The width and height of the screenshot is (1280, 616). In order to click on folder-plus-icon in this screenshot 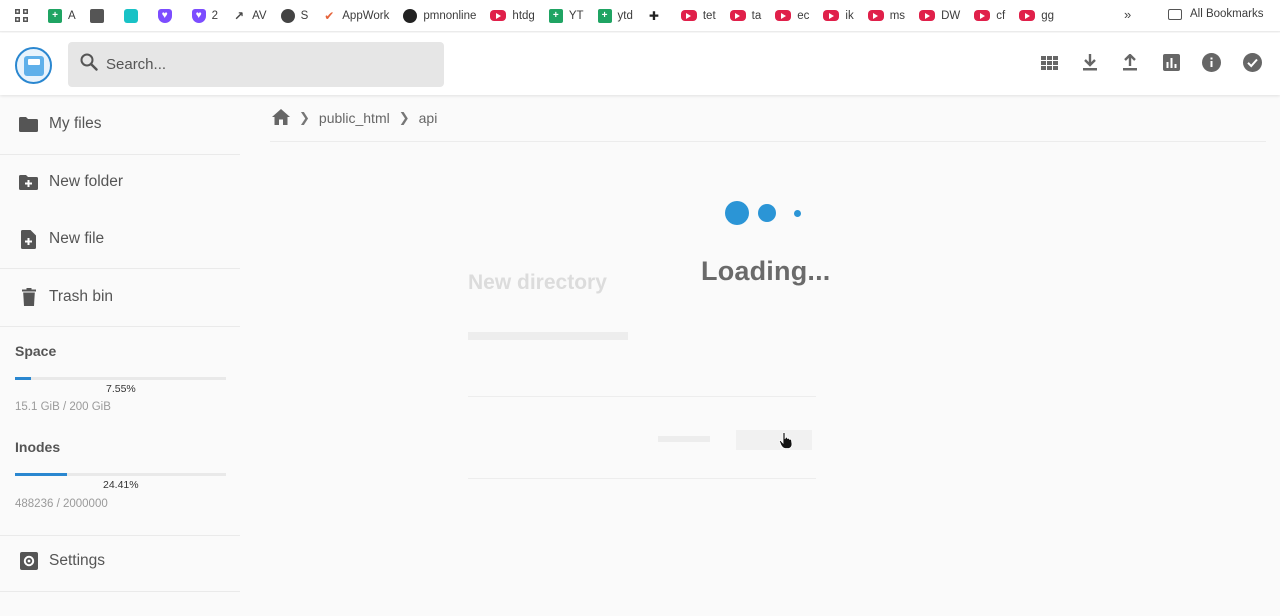, I will do `click(28, 182)`.